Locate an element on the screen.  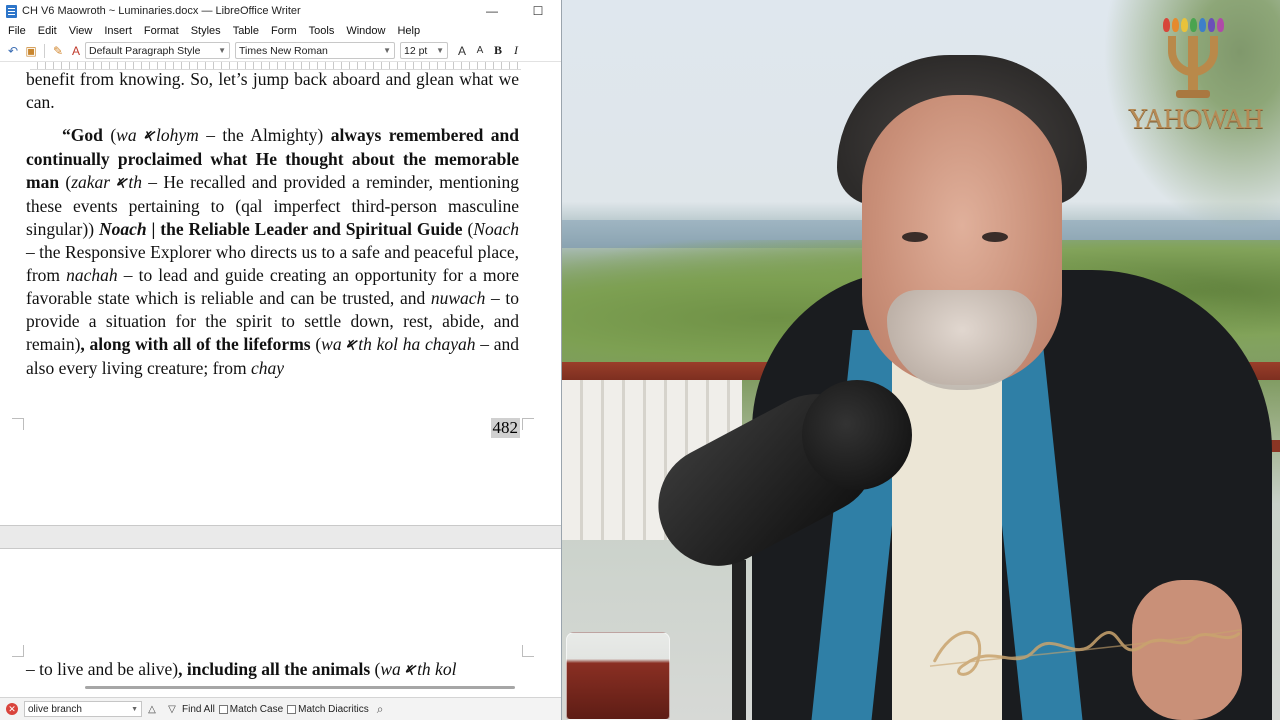
text-run: – the Almighty) is located at coordinates (264, 135).